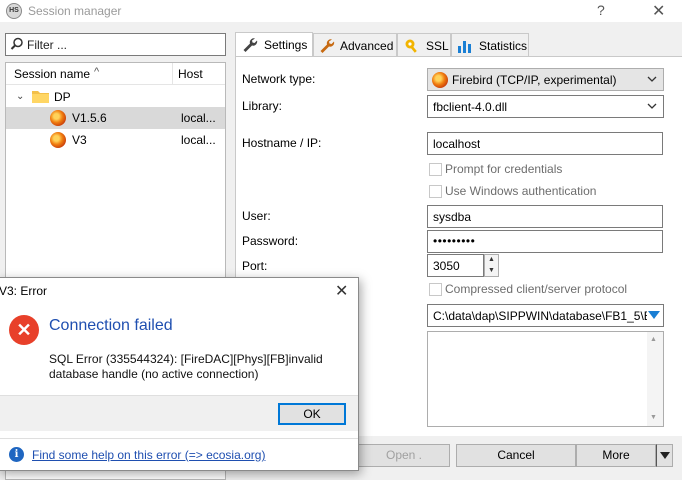  I want to click on hostname-value: localhost, so click(457, 144).